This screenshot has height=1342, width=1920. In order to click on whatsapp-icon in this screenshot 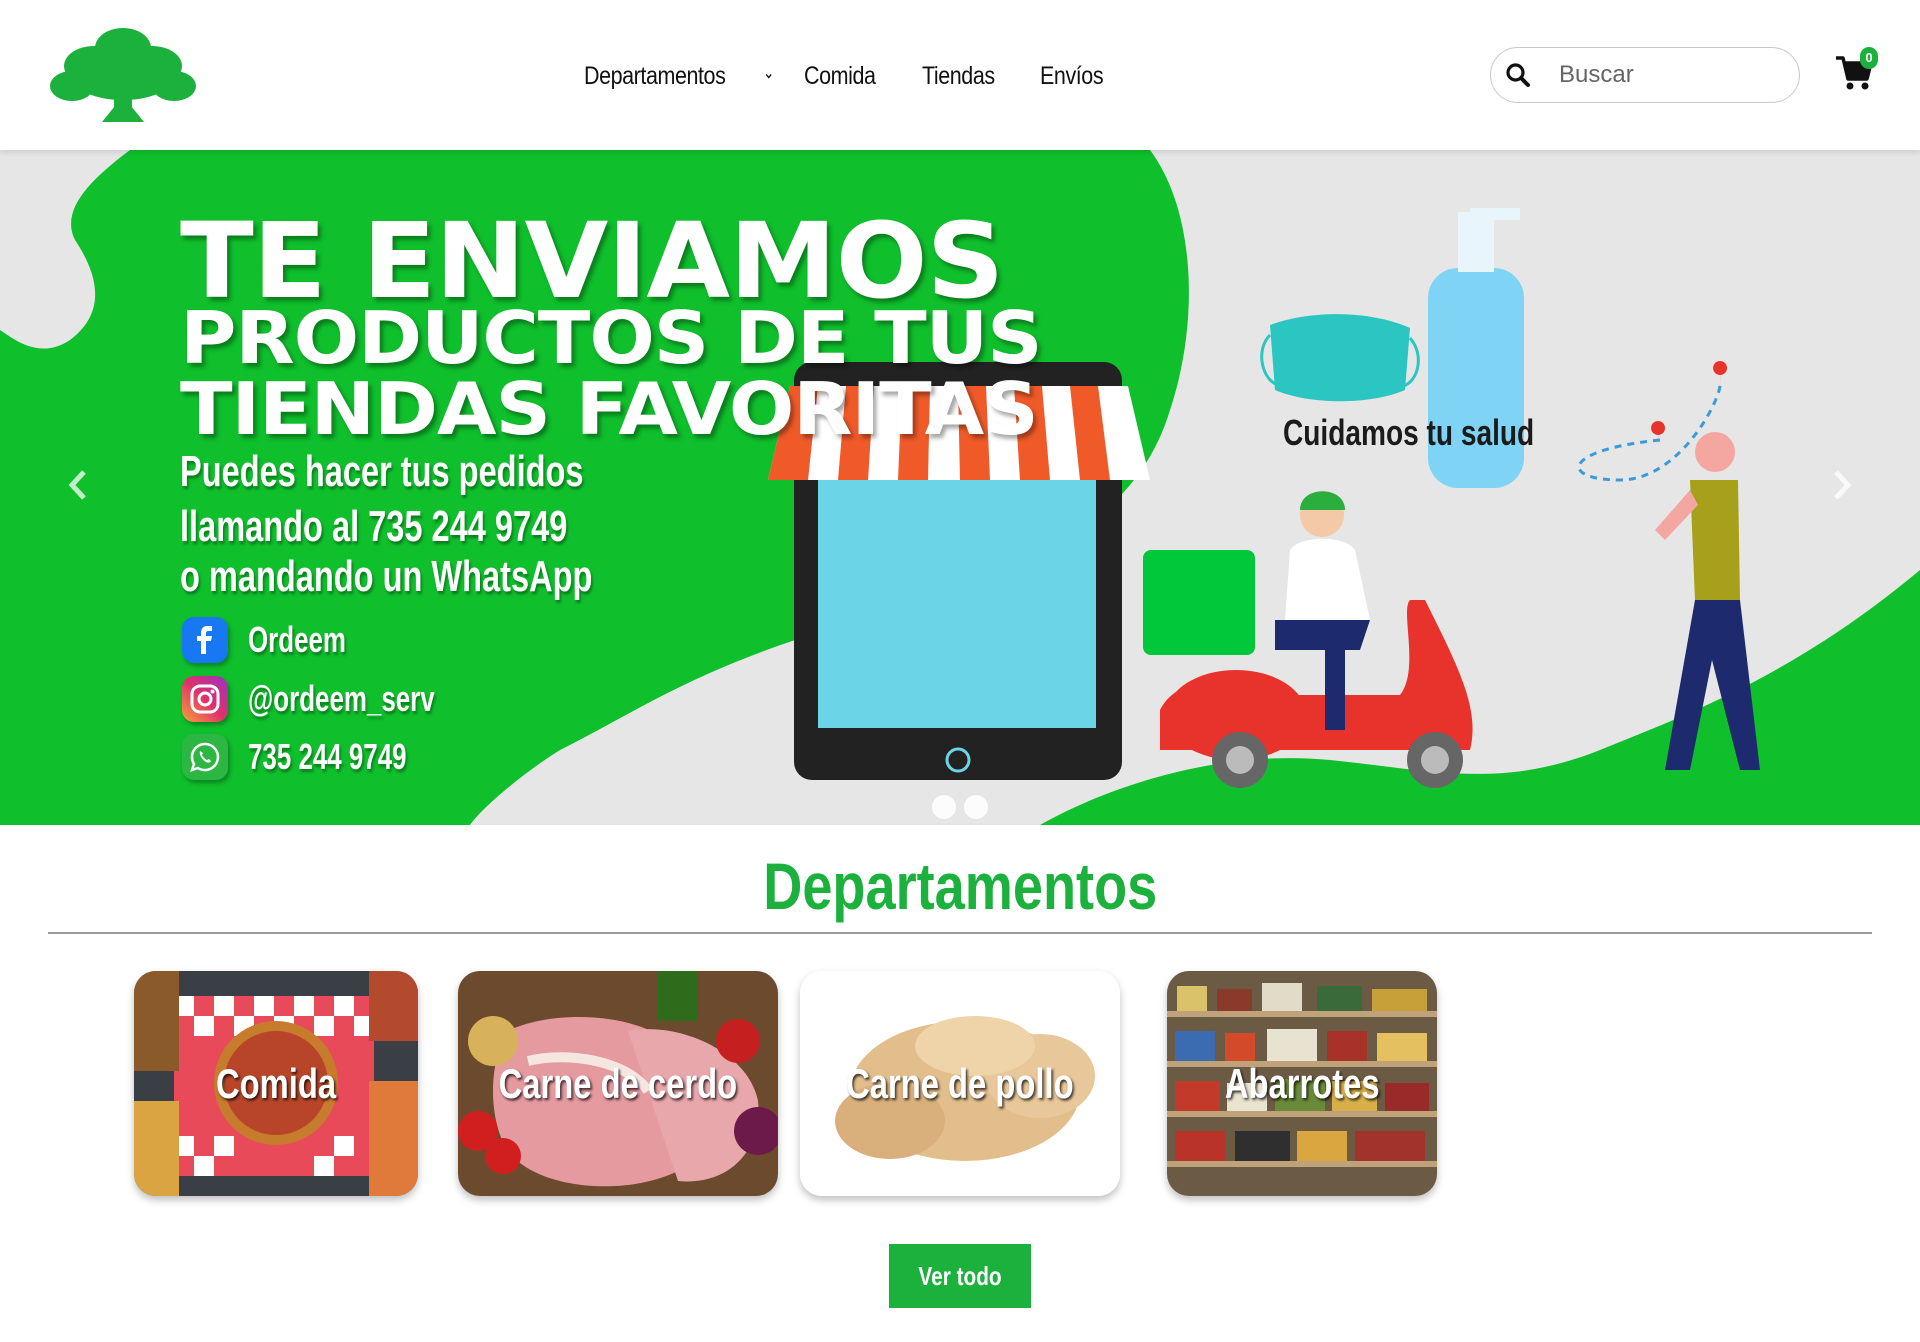, I will do `click(205, 757)`.